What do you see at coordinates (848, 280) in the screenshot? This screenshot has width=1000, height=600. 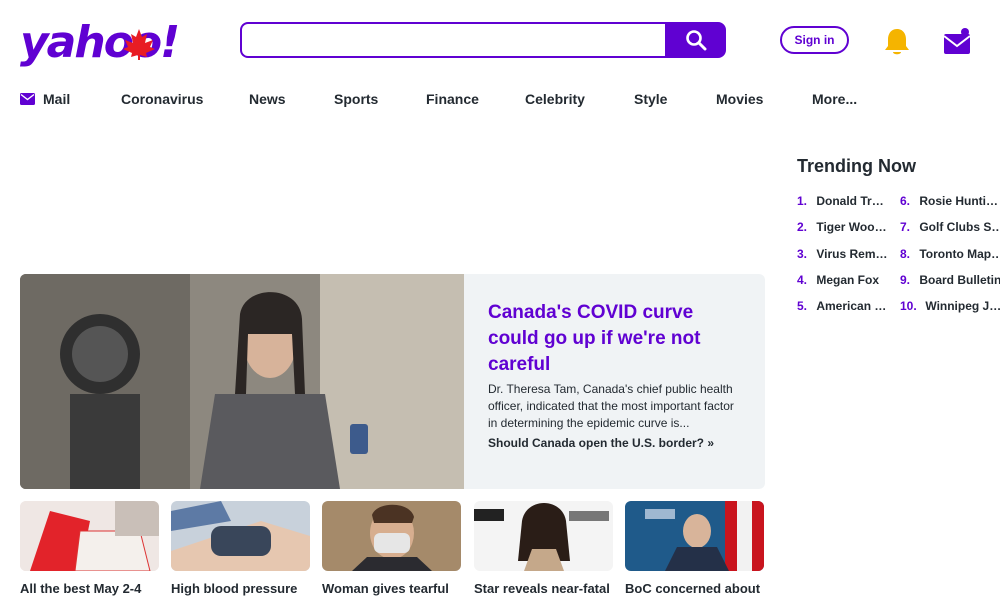 I see `trending-label: Megan Fox` at bounding box center [848, 280].